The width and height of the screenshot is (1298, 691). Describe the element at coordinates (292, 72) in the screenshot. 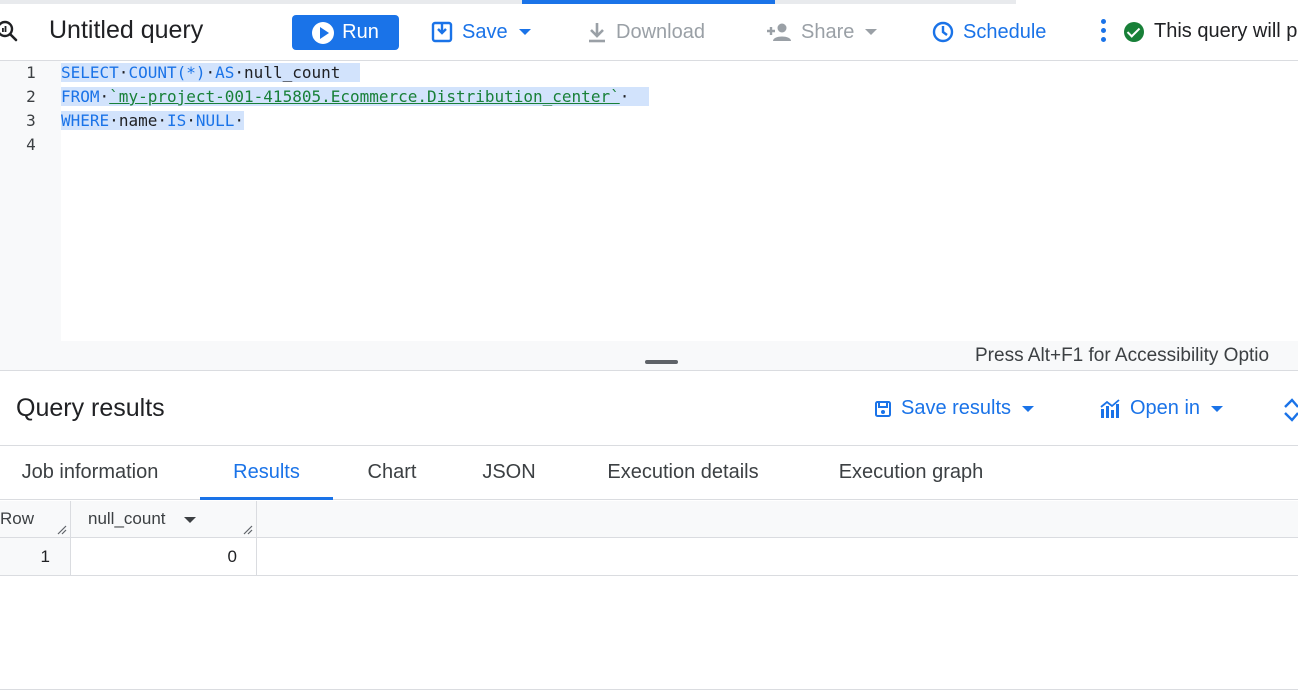

I see `sql-identifier: null_count` at that location.